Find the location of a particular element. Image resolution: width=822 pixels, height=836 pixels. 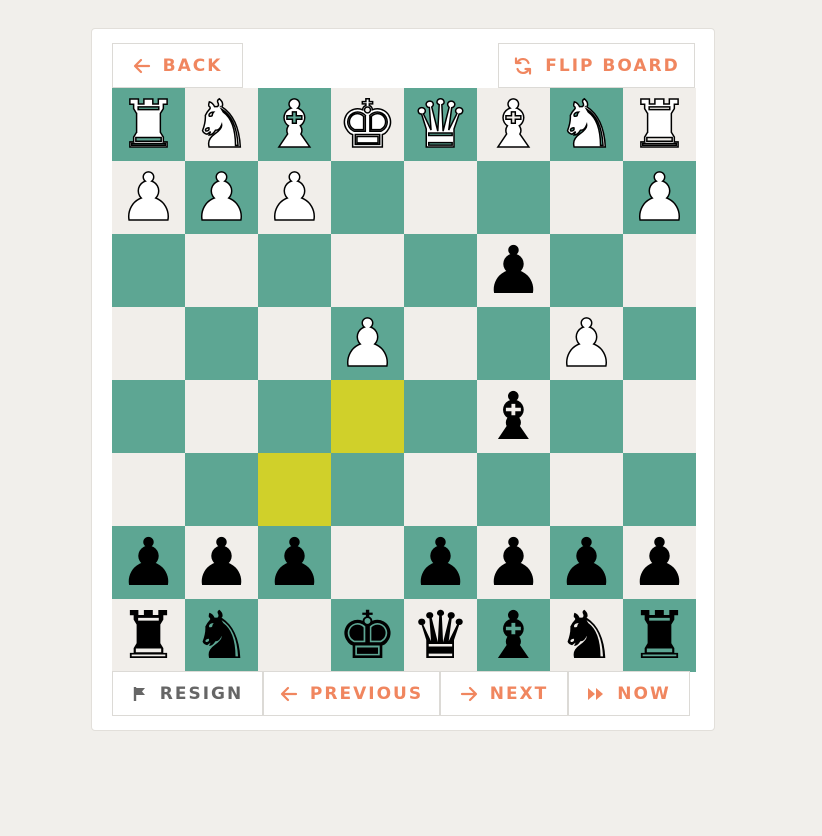

square-f3 is located at coordinates (294, 270).